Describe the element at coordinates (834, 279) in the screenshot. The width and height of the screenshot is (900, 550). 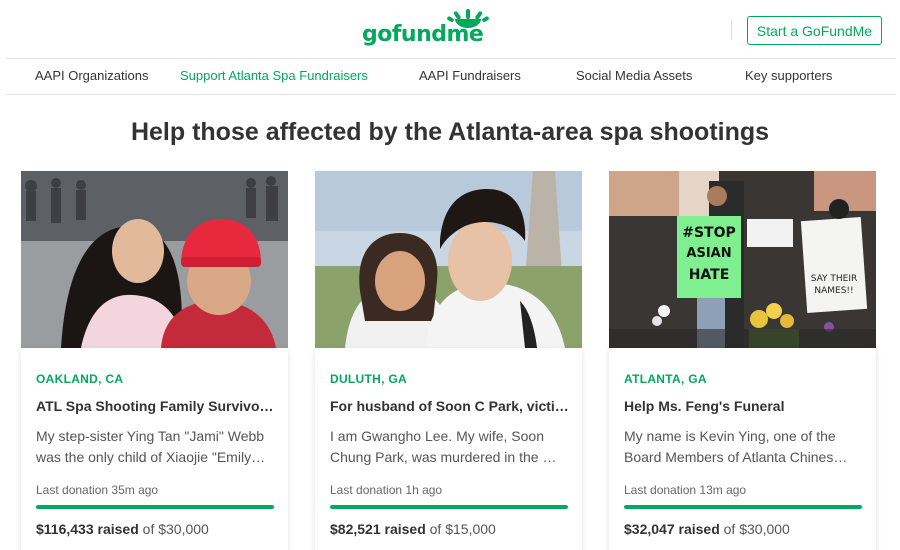
I see `svg-text: SAY THEIR` at that location.